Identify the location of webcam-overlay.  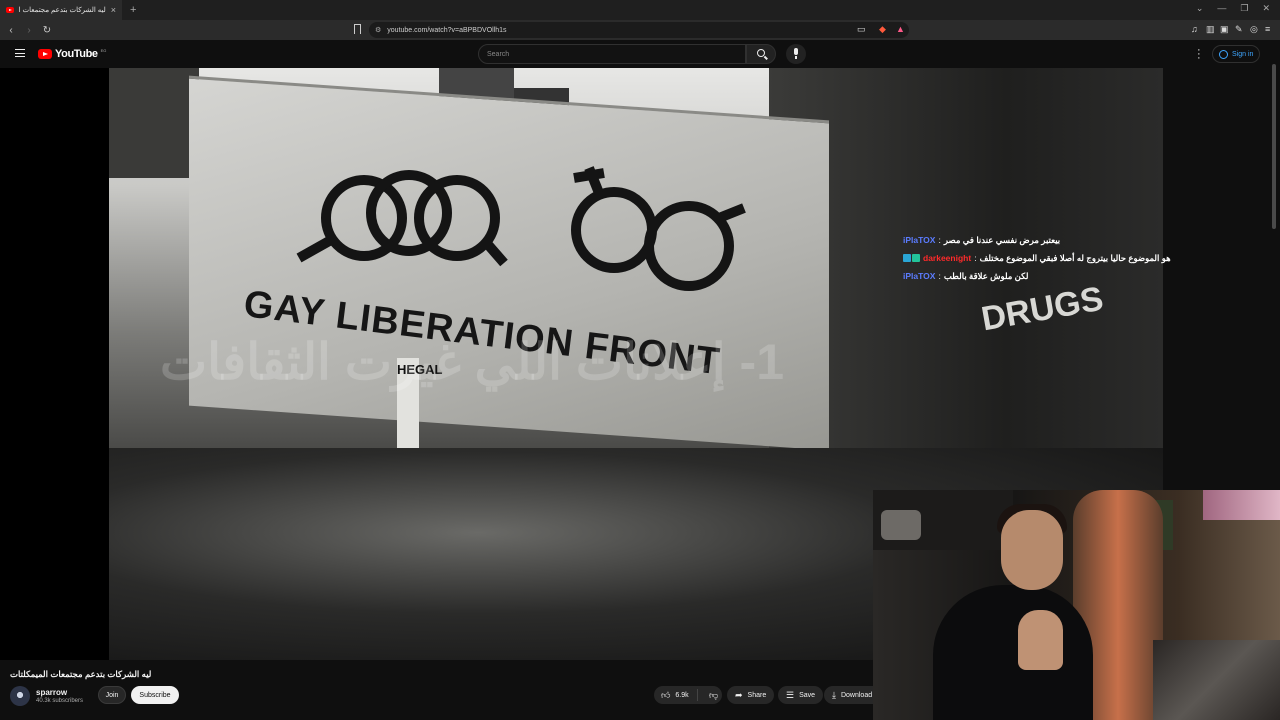
(1076, 605).